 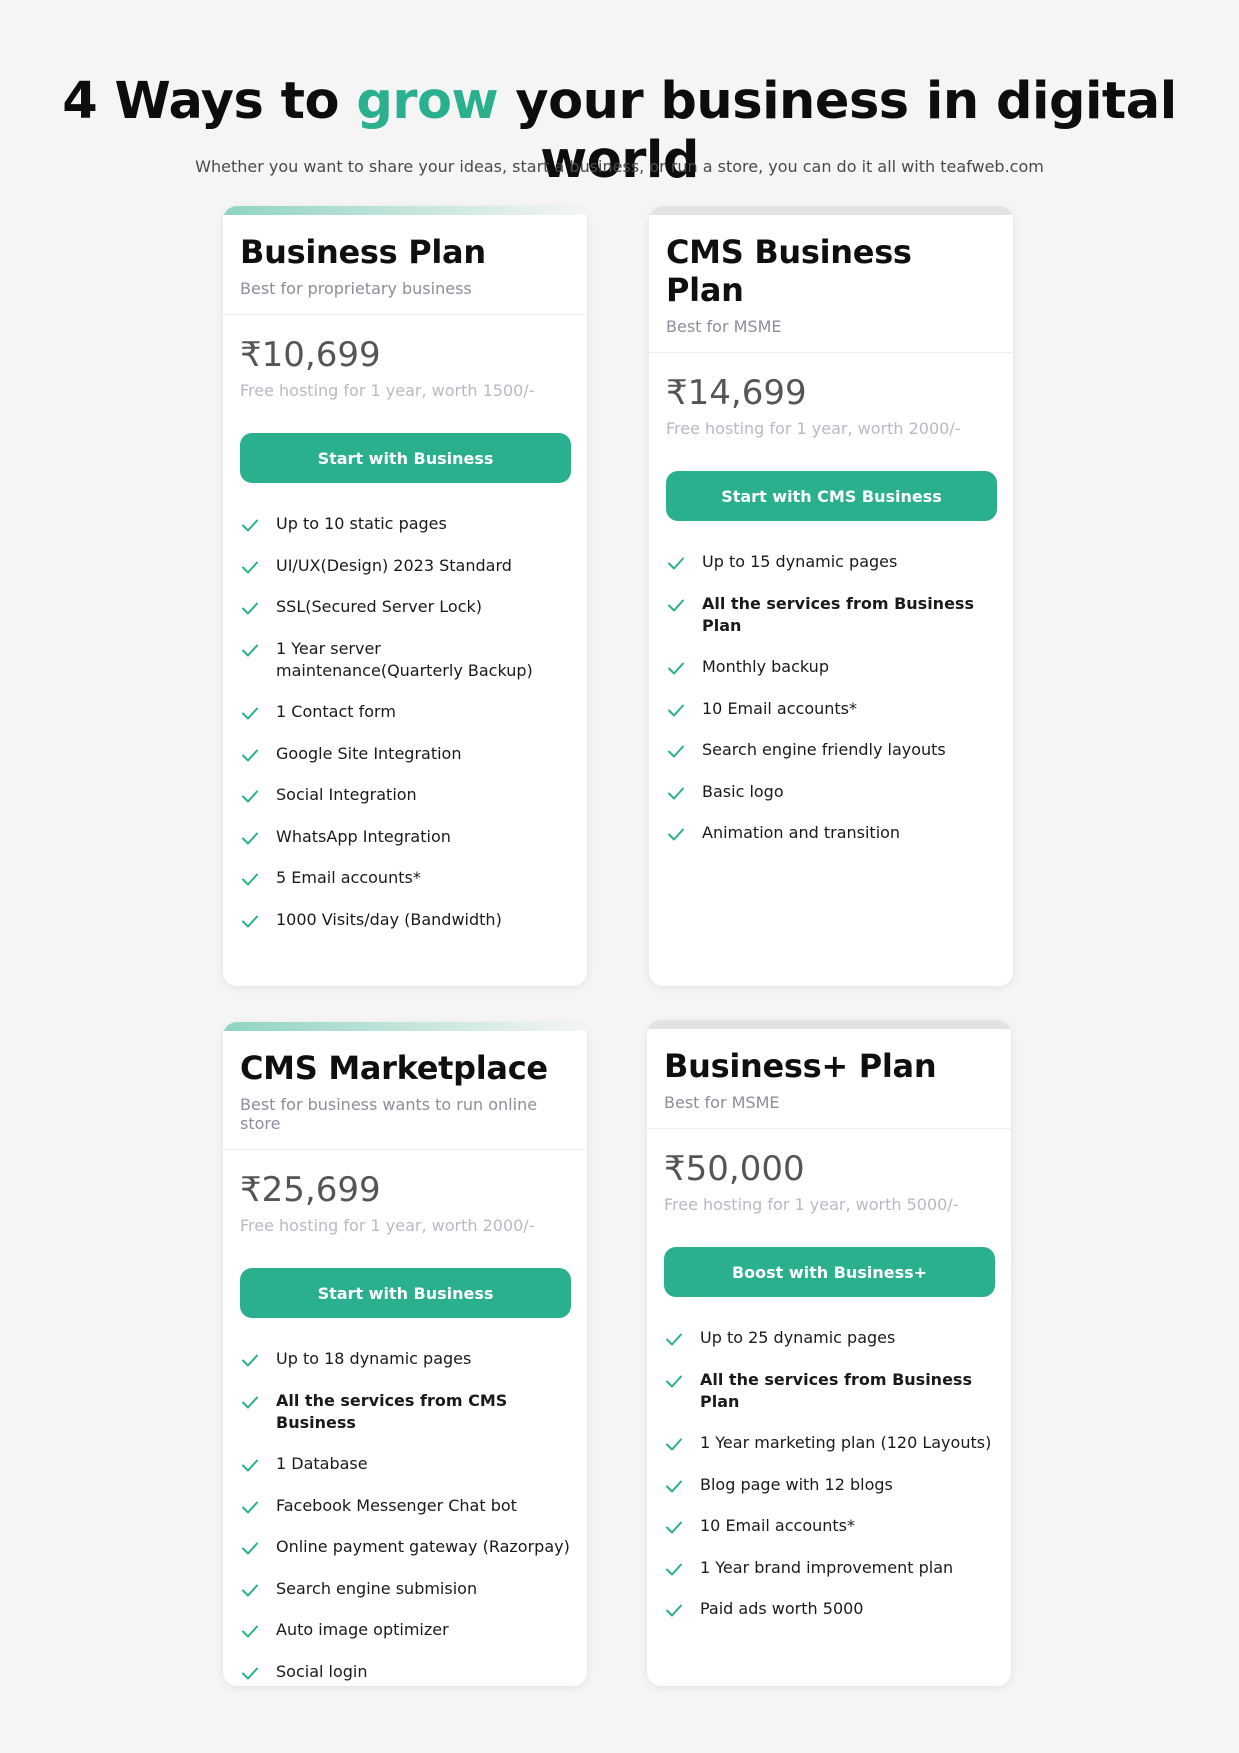 What do you see at coordinates (346, 794) in the screenshot?
I see `feature-text: Social Integration` at bounding box center [346, 794].